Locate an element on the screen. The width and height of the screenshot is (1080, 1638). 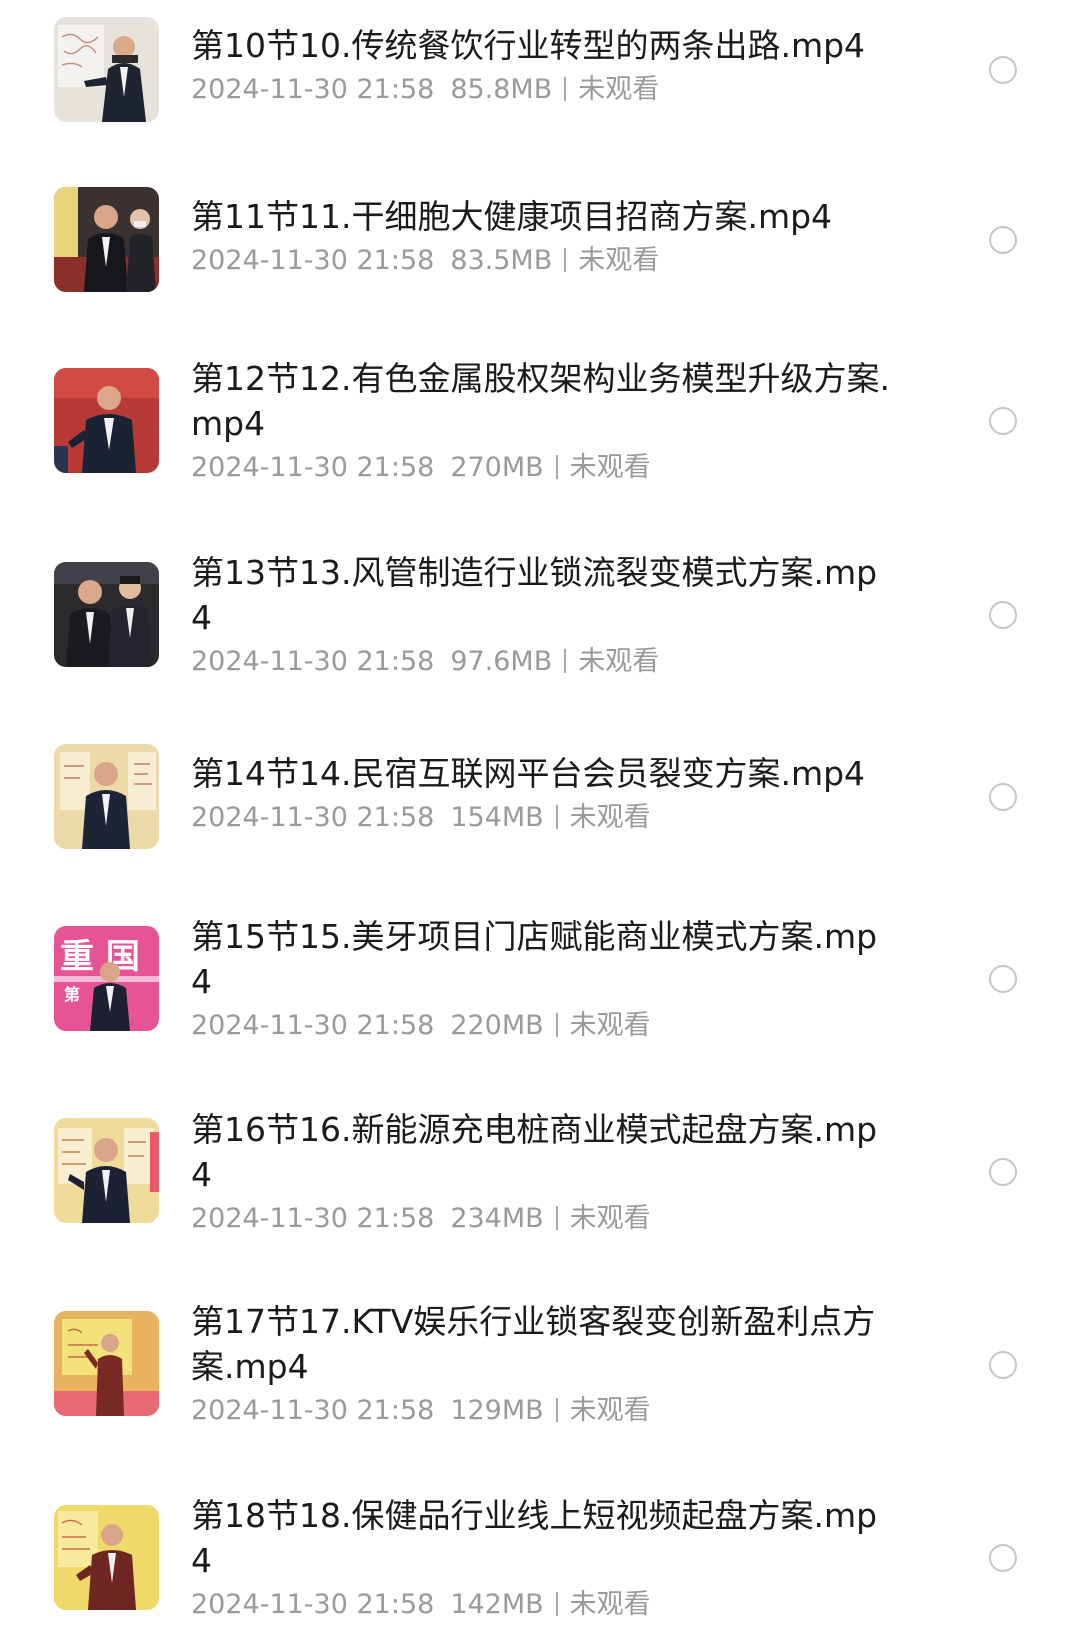
video-thumbnail-image: 重 国 第 is located at coordinates (106, 978).